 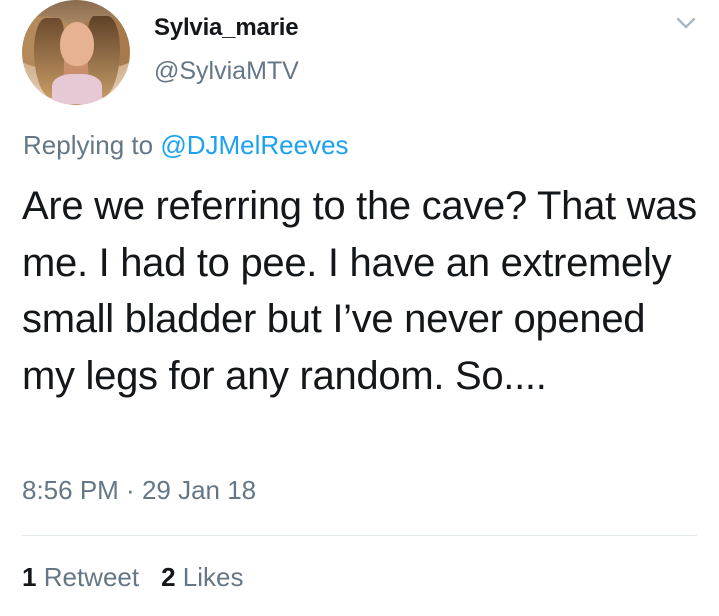 I want to click on replying-to: Replying to @DJMelReeves, so click(x=186, y=145).